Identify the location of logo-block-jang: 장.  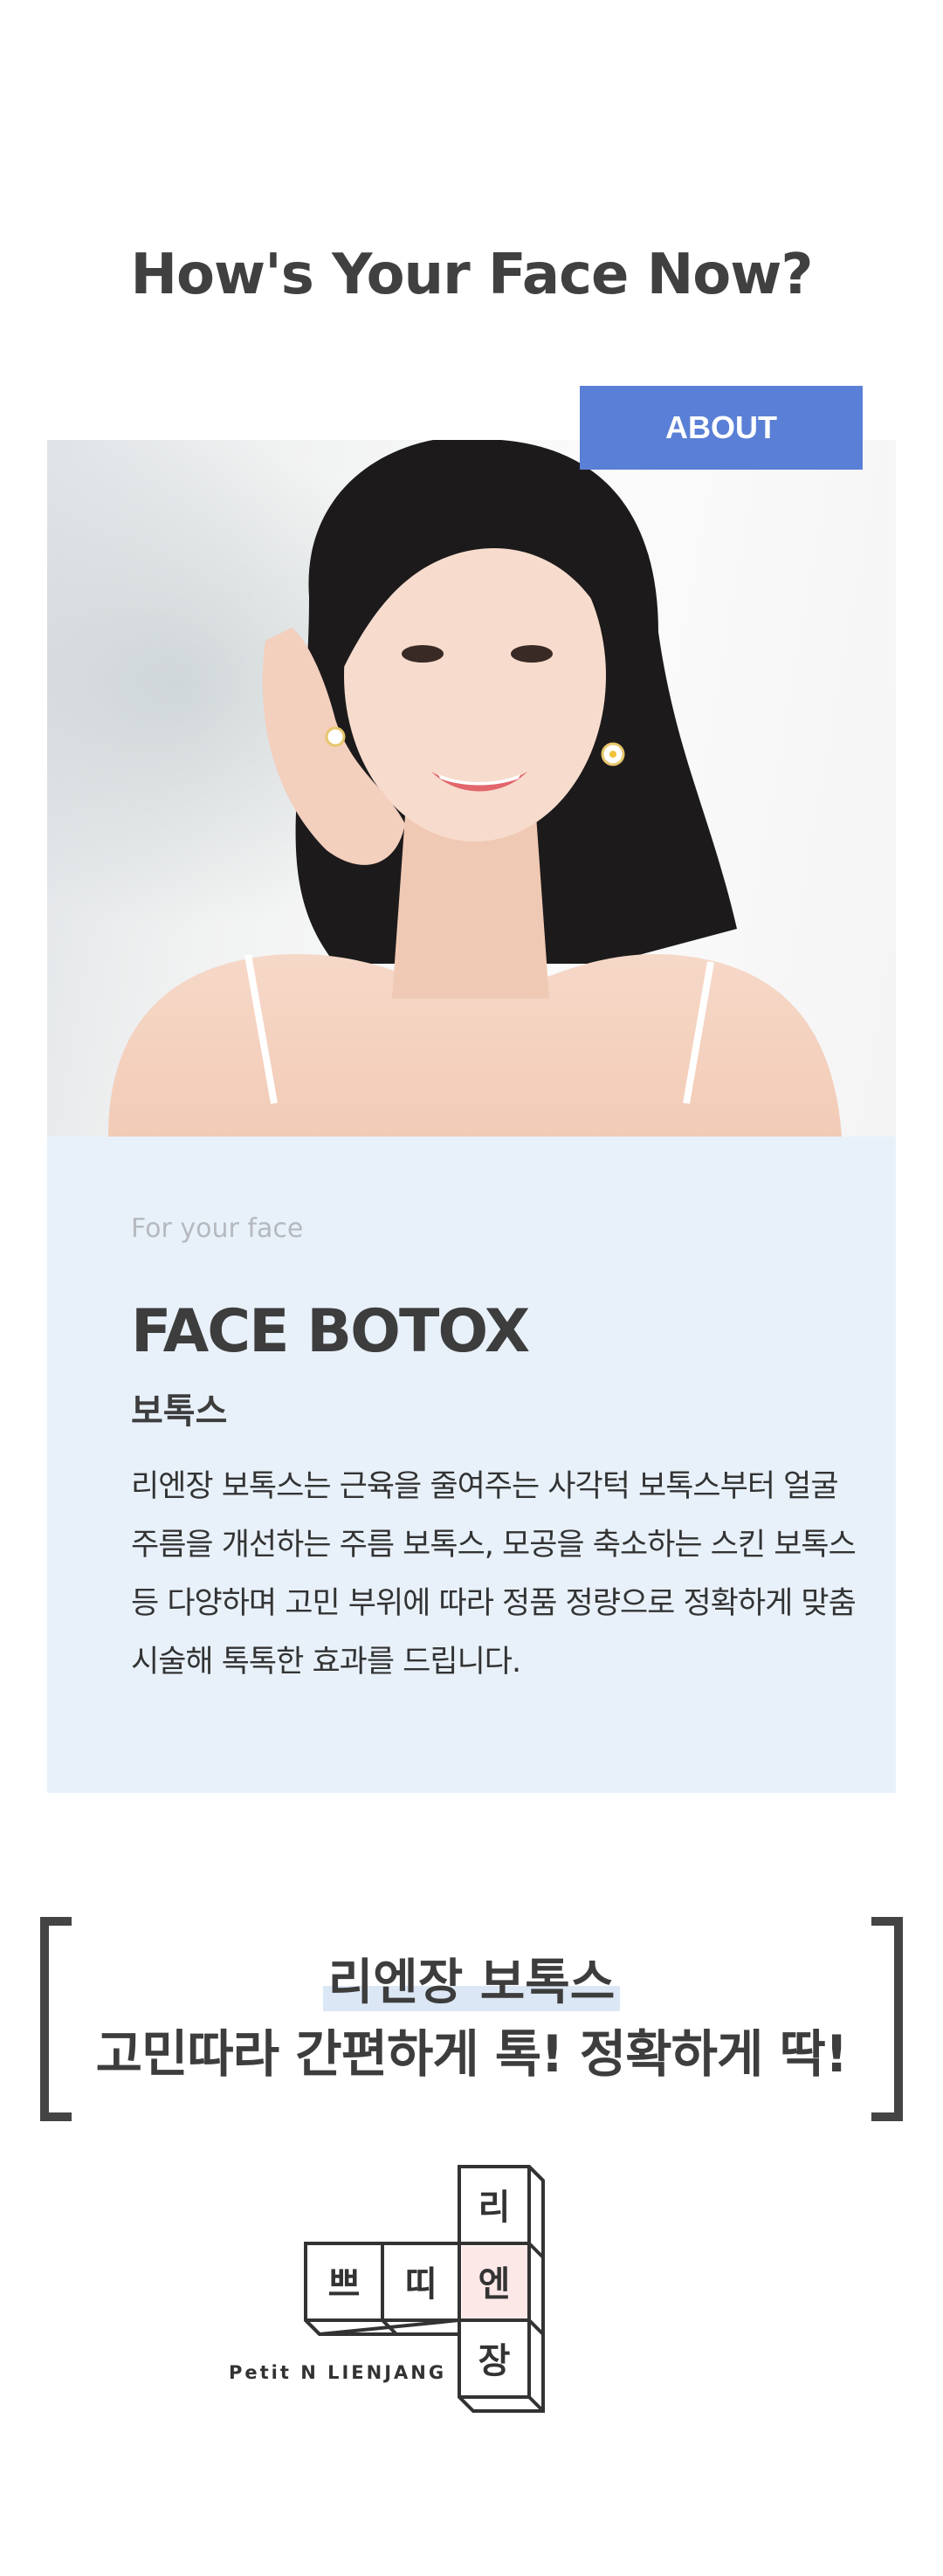
(494, 2361).